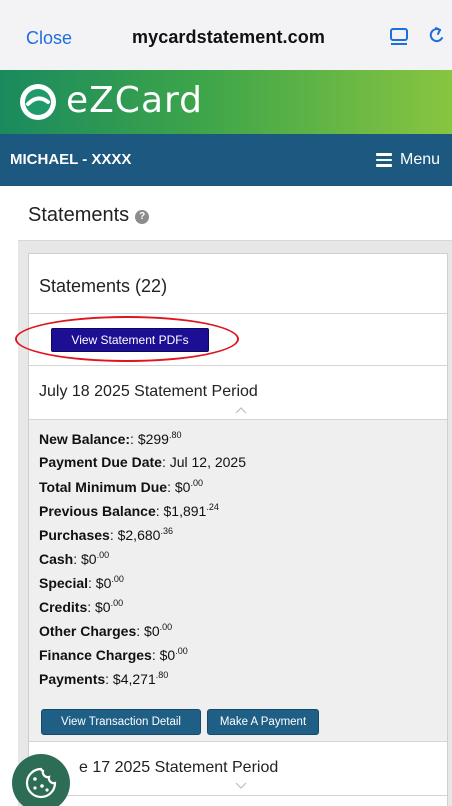  Describe the element at coordinates (226, 102) in the screenshot. I see `brand-header: eZCard` at that location.